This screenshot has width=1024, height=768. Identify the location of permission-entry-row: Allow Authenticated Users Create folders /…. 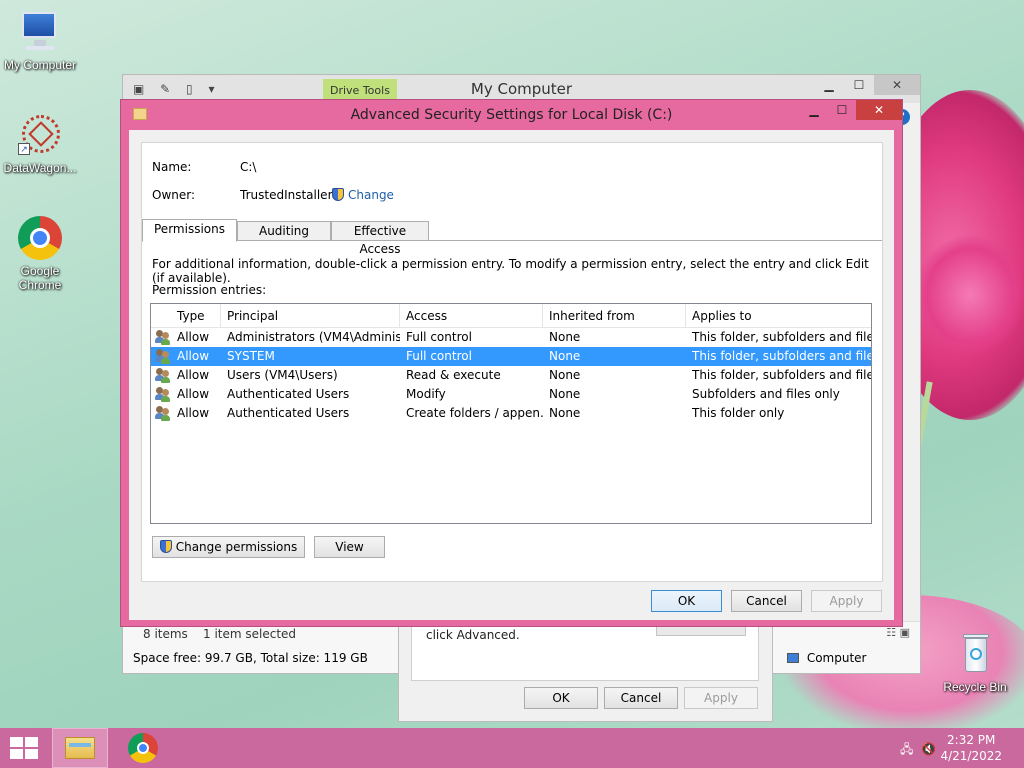
(511, 413).